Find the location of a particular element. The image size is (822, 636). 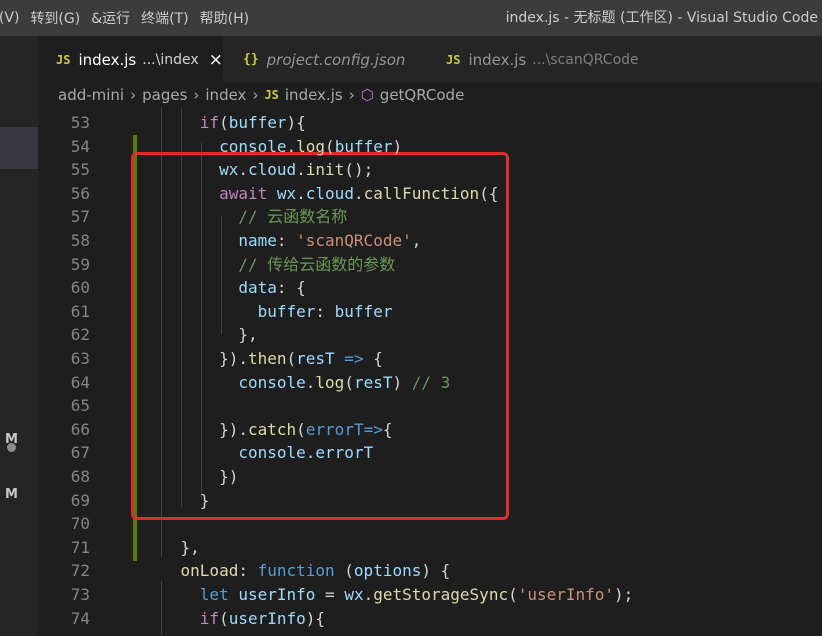

code-line: 62 }, is located at coordinates (430, 335).